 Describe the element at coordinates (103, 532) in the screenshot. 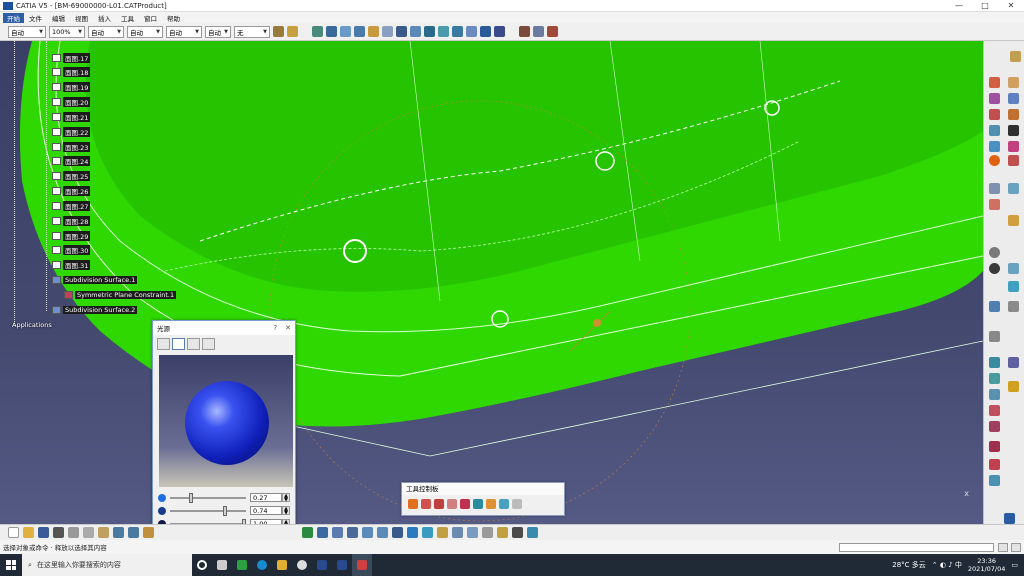

I see `paste-icon` at that location.